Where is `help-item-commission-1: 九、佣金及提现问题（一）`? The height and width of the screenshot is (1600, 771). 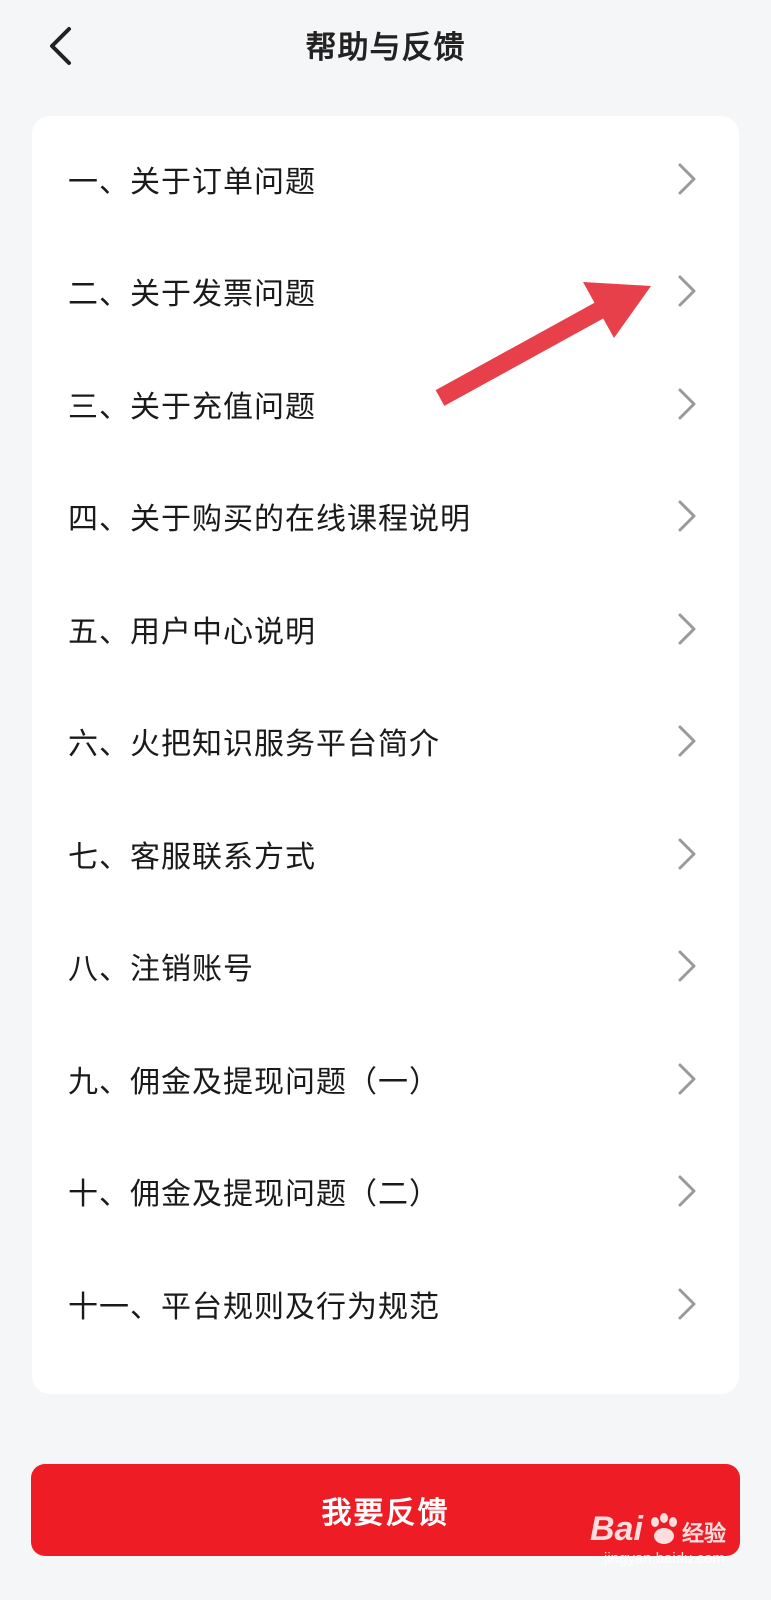
help-item-commission-1: 九、佣金及提现问题（一） is located at coordinates (385, 1078).